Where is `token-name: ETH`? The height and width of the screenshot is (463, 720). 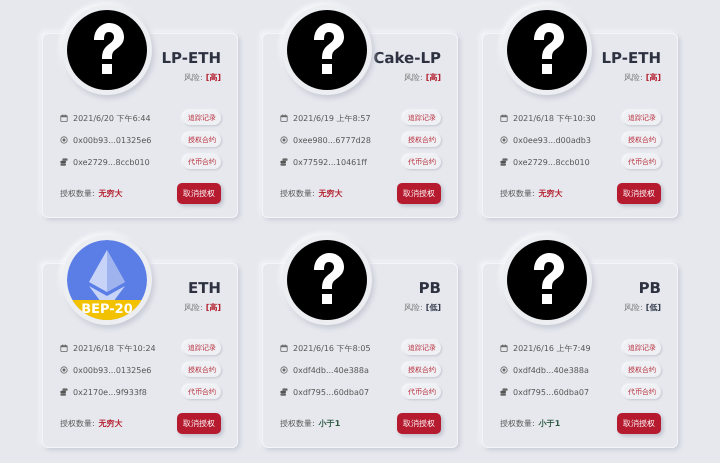
token-name: ETH is located at coordinates (204, 288).